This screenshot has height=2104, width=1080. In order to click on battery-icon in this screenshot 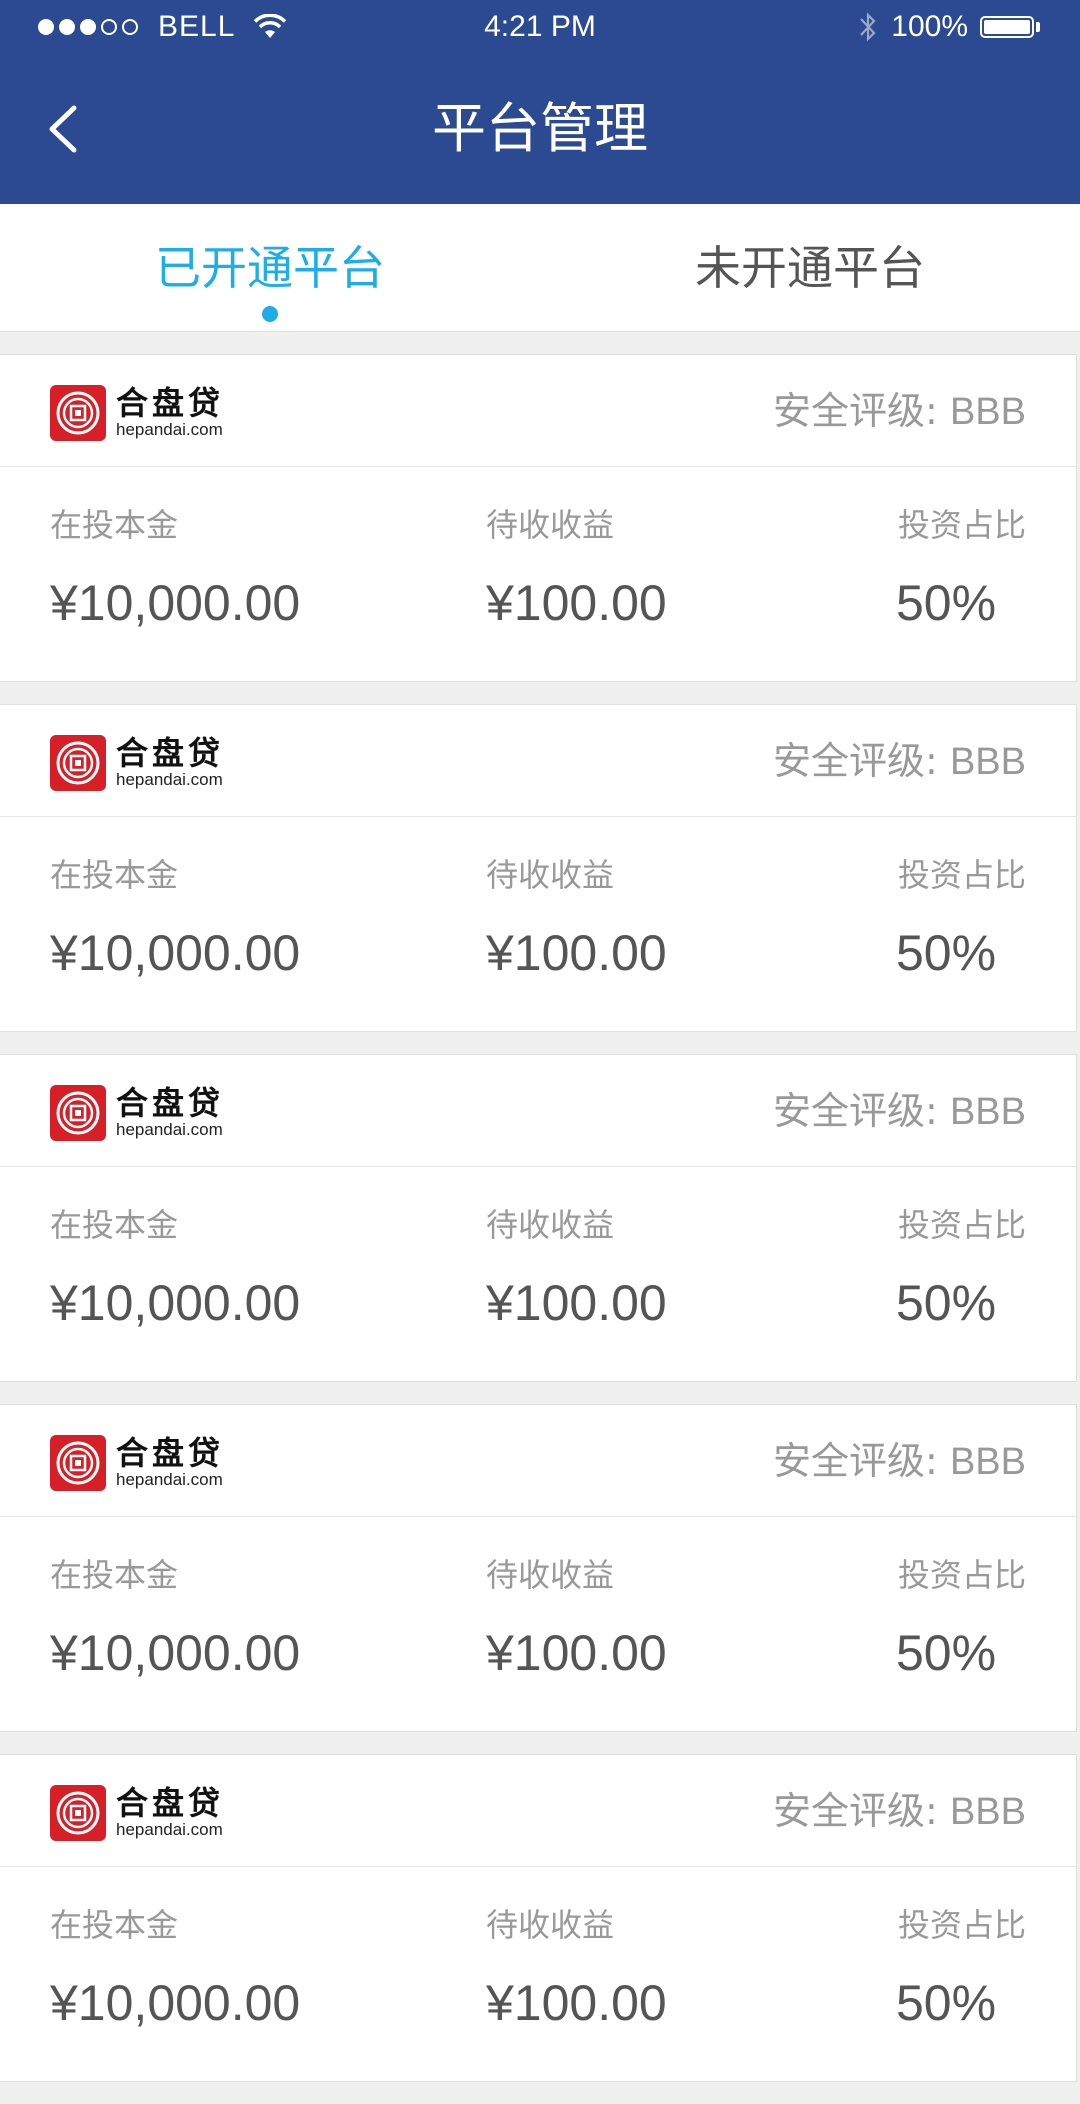, I will do `click(1011, 27)`.